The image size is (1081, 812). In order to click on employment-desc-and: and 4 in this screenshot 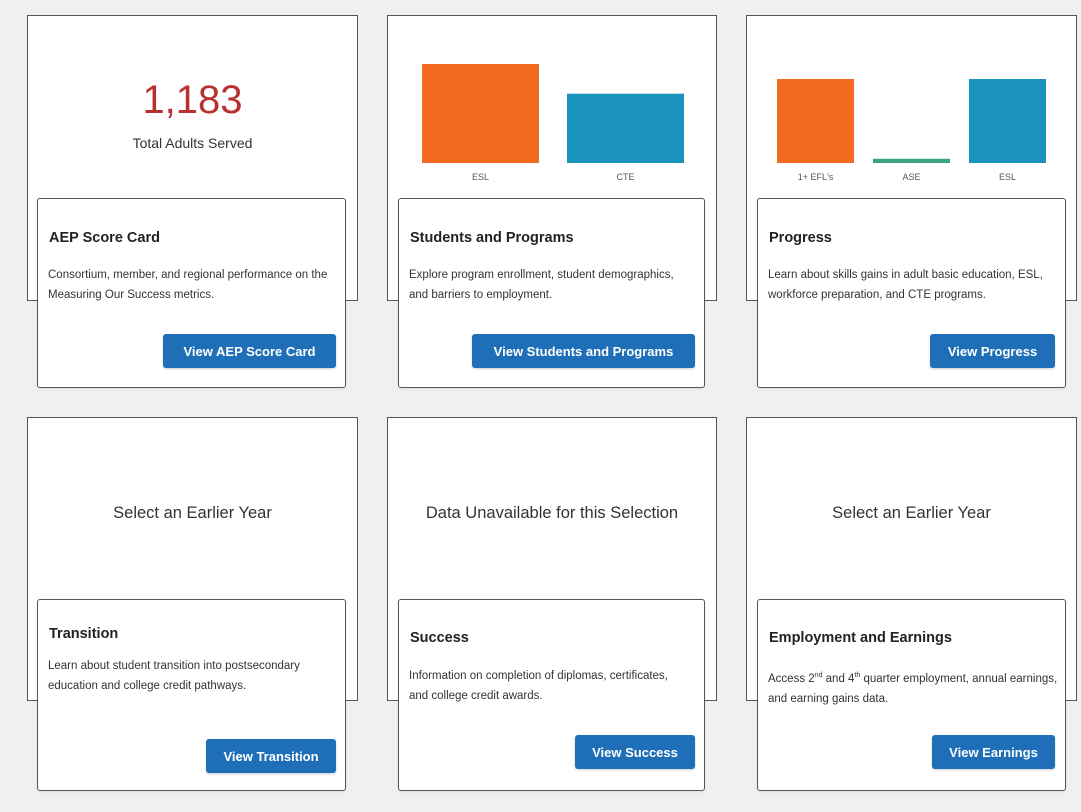, I will do `click(838, 678)`.